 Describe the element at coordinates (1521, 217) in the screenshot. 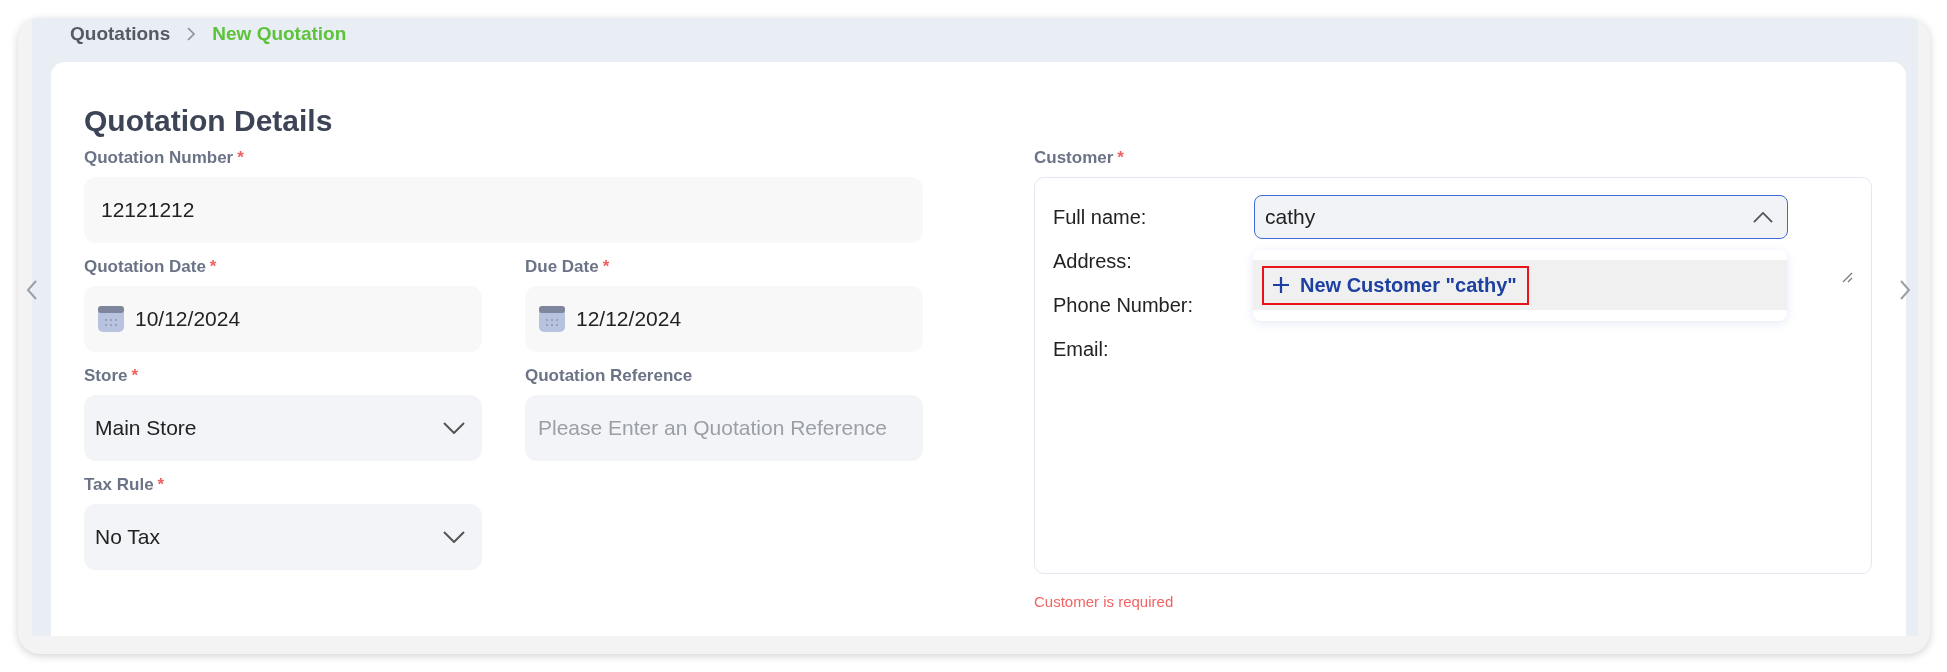

I see `customer-select: cathy` at that location.